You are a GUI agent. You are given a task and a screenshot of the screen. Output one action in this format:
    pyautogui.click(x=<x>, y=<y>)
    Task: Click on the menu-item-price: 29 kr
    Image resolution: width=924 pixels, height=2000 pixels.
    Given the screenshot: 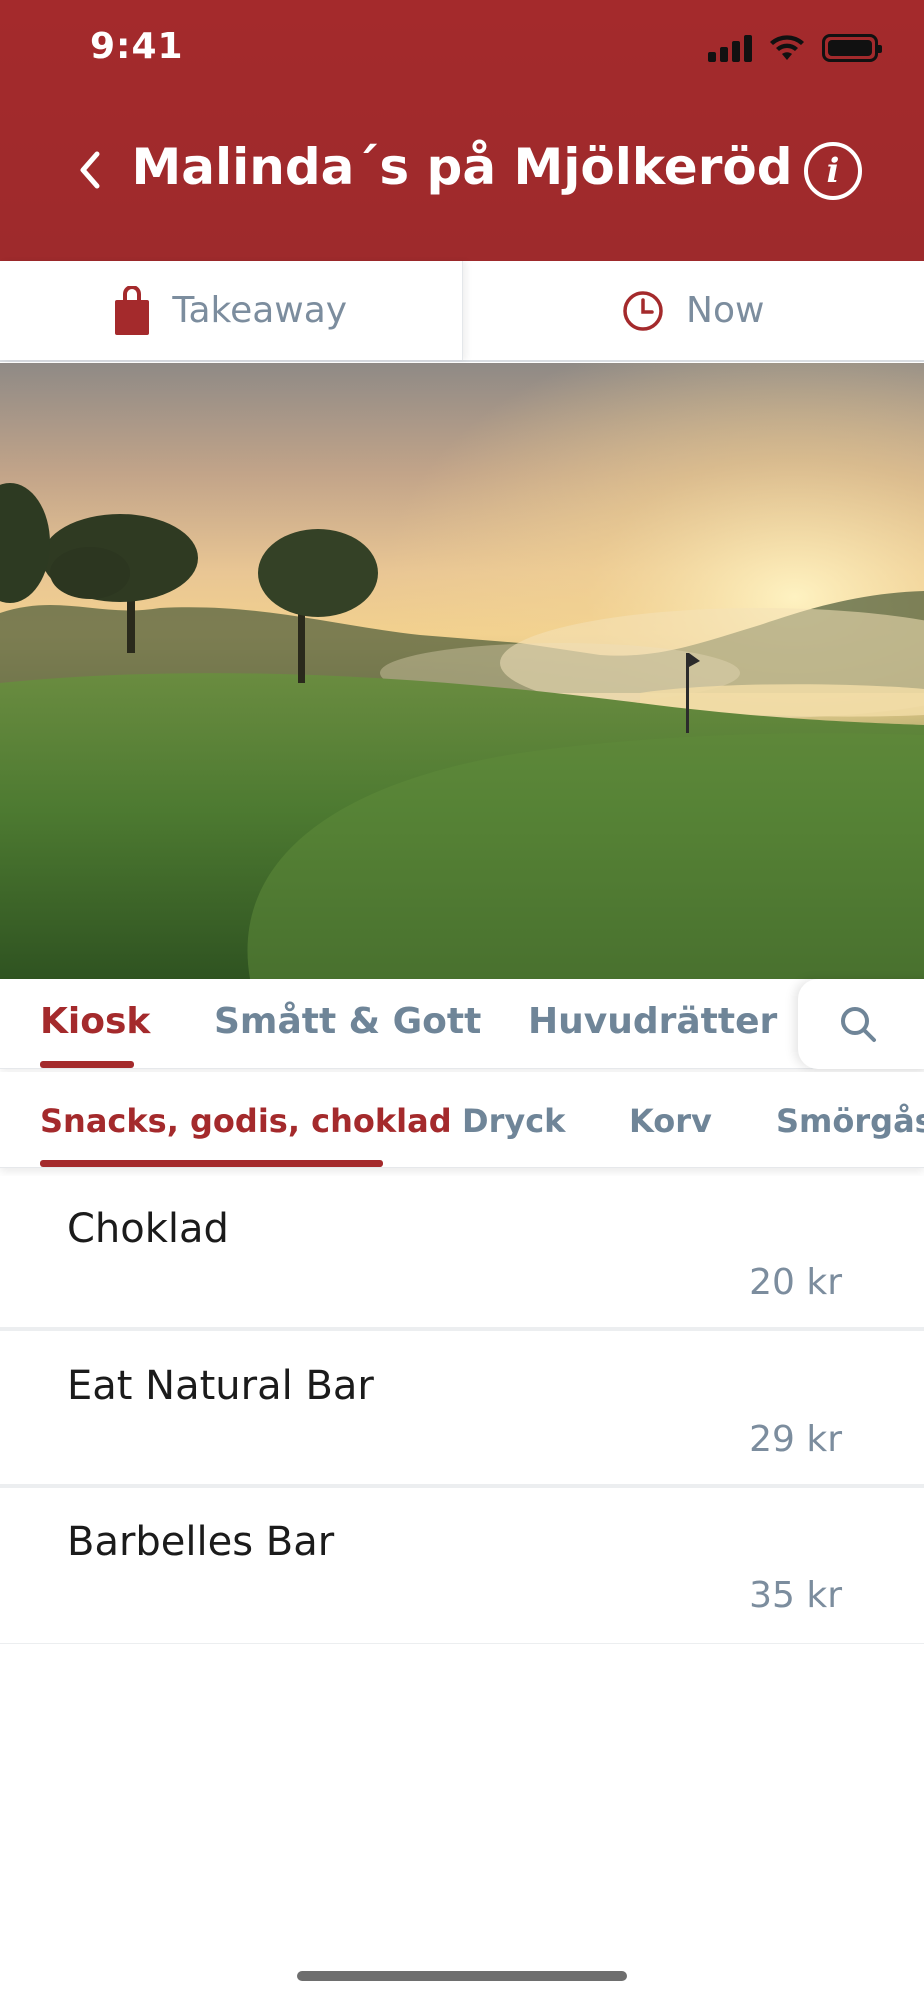 What is the action you would take?
    pyautogui.click(x=795, y=1439)
    